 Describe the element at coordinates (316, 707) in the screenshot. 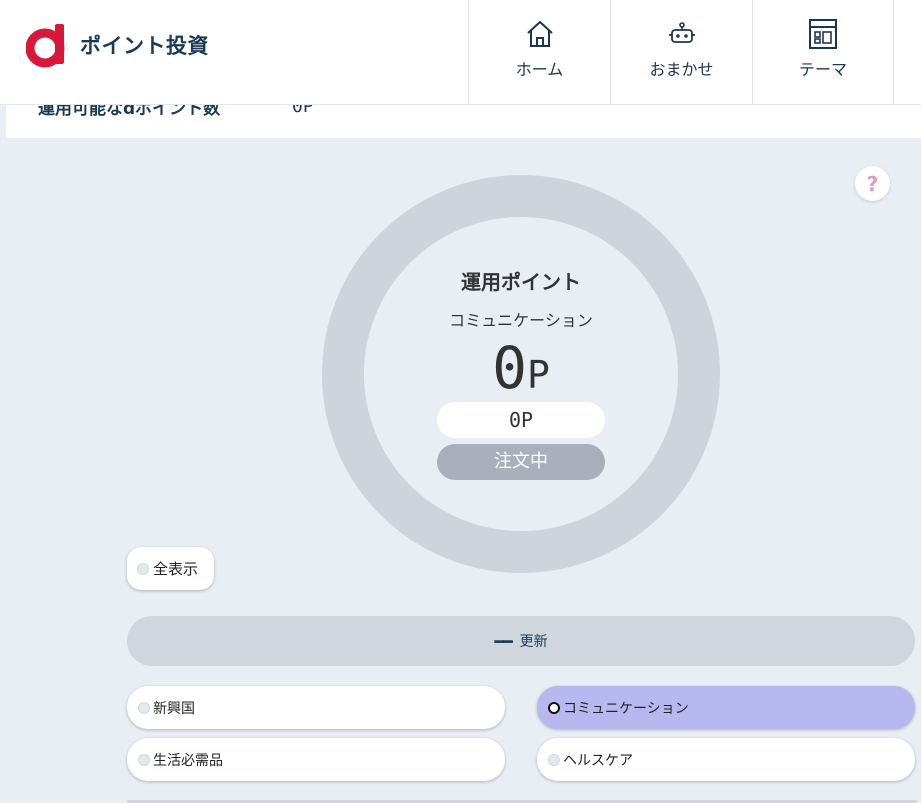

I see `theme-option-emerging: 新興国` at that location.